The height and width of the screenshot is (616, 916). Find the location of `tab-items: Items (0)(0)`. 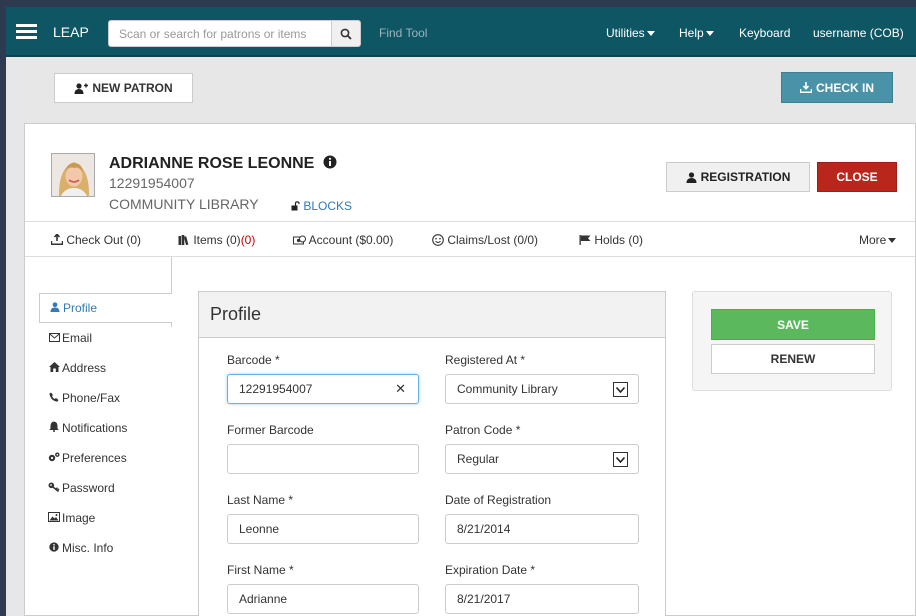

tab-items: Items (0)(0) is located at coordinates (216, 240).